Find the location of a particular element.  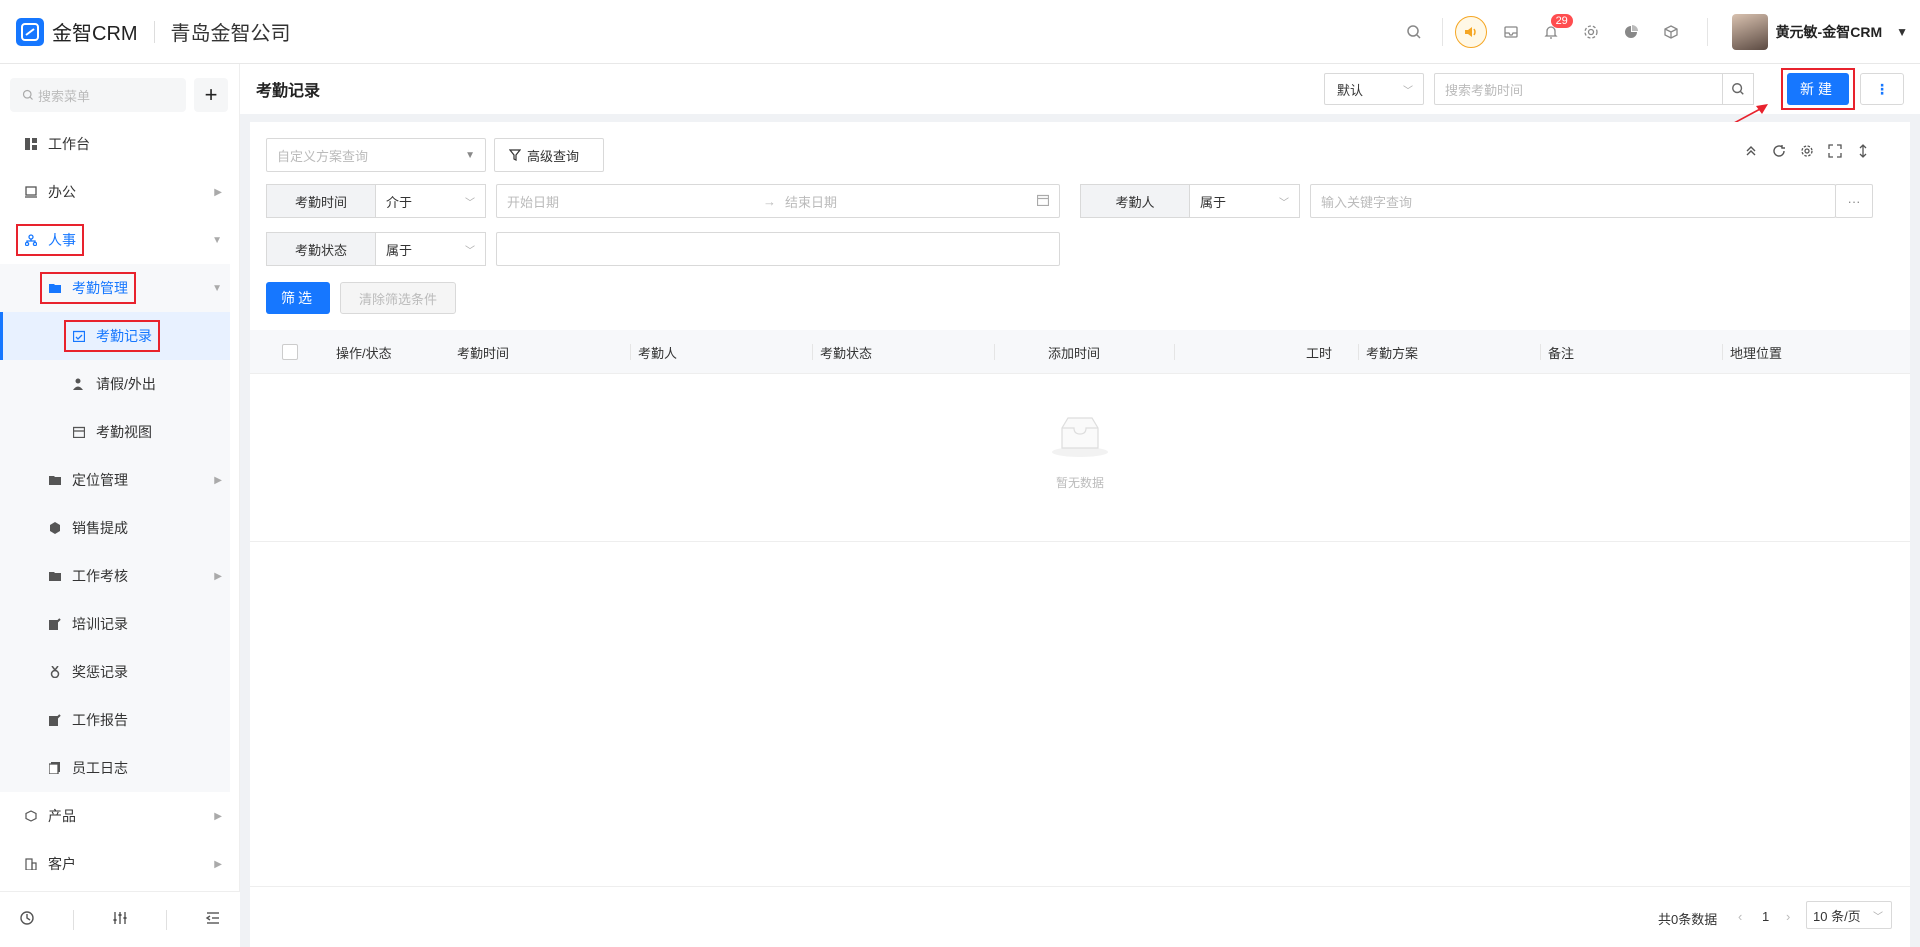

caret-down-icon: ▼ is located at coordinates (1902, 32).